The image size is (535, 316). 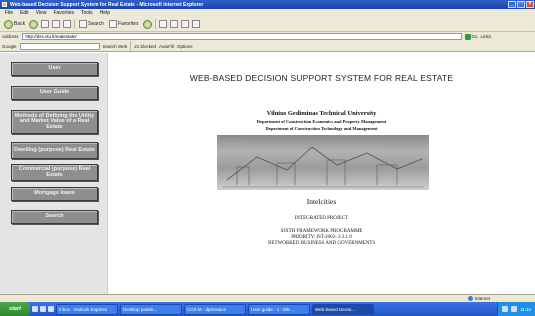 I want to click on menu-file: File, so click(x=9, y=13).